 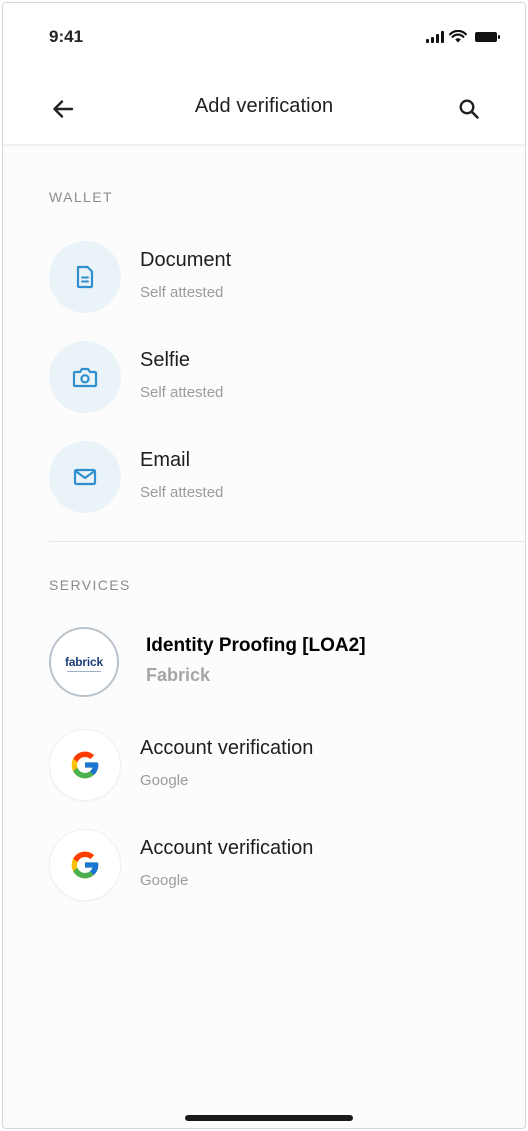 I want to click on home-indicator, so click(x=269, y=1118).